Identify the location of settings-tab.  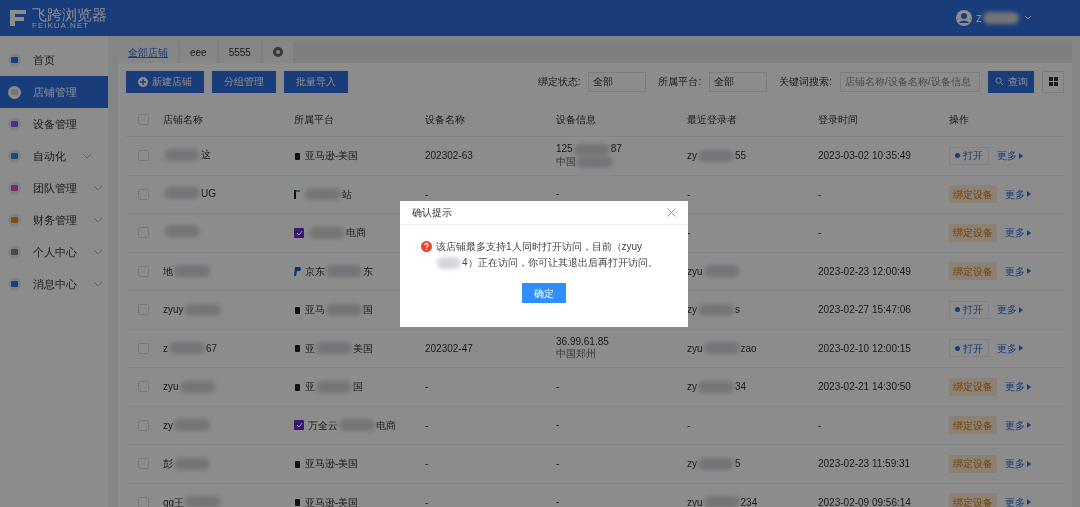
(277, 52).